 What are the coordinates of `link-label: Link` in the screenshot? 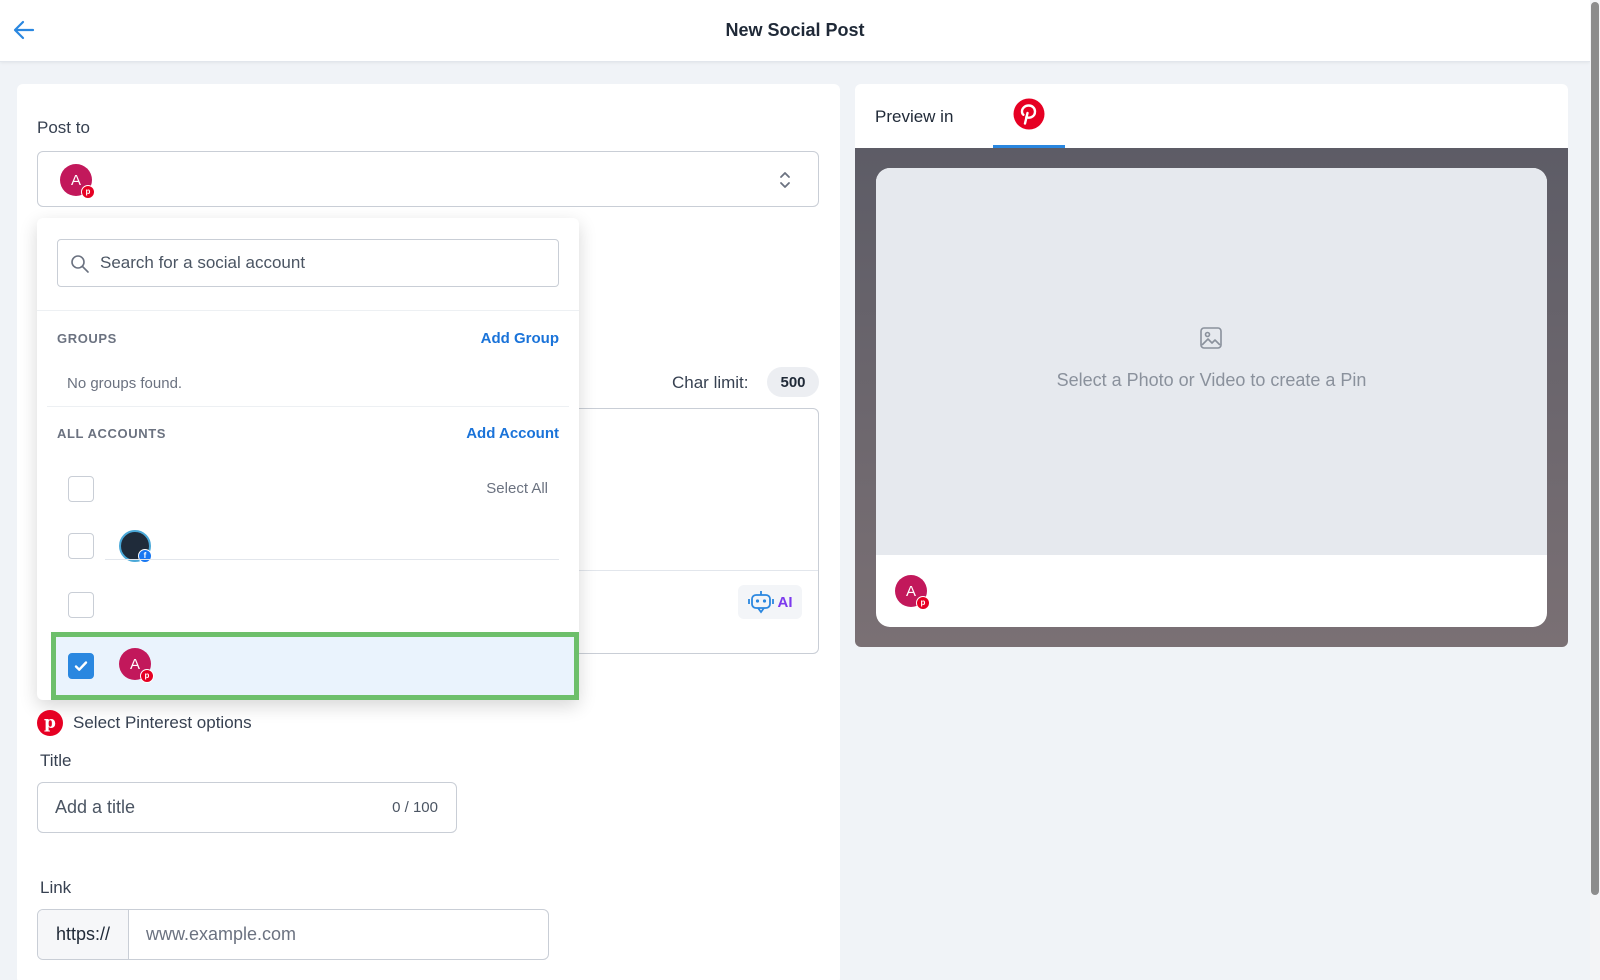 It's located at (56, 887).